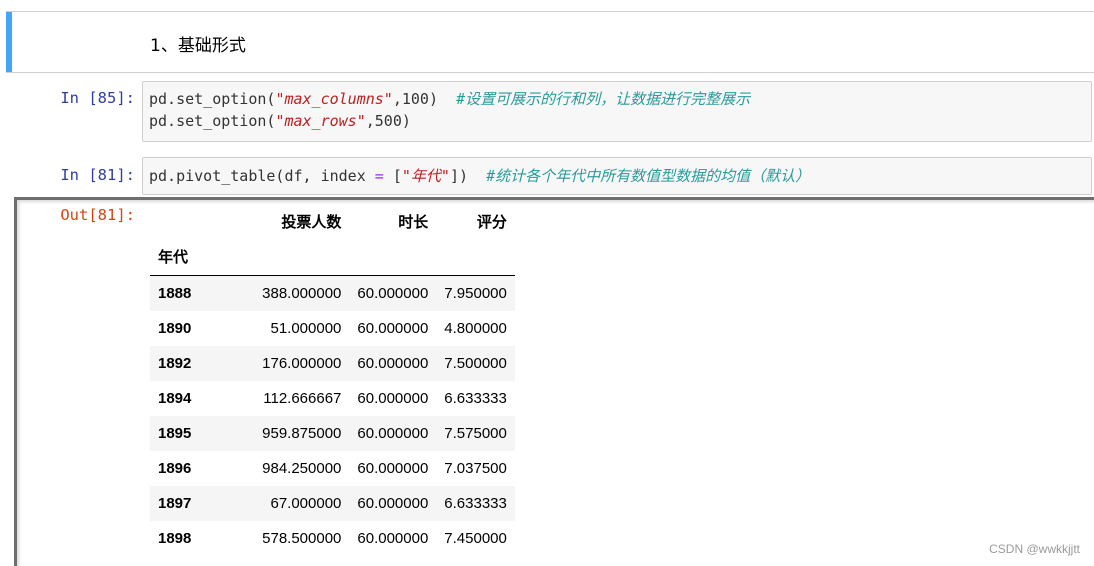 The height and width of the screenshot is (566, 1094). Describe the element at coordinates (175, 398) in the screenshot. I see `row-index: 1894` at that location.